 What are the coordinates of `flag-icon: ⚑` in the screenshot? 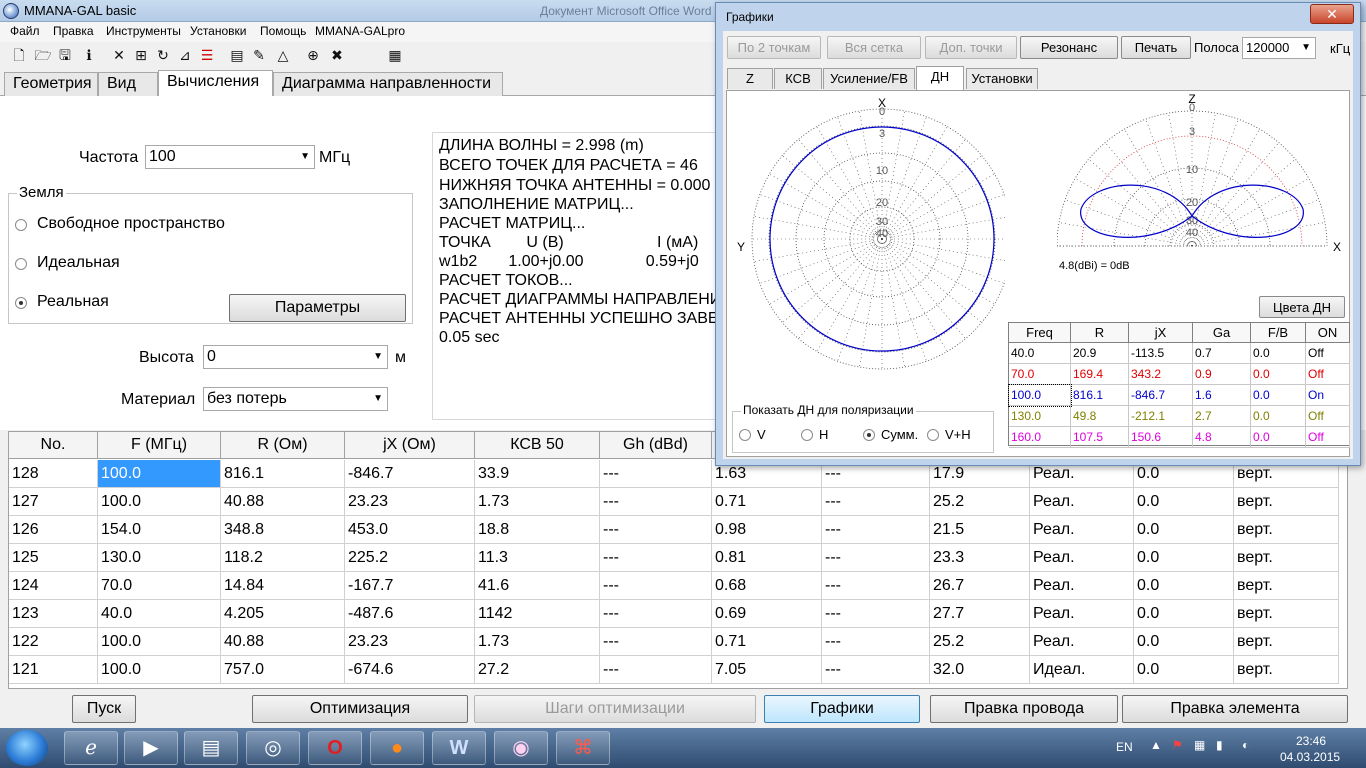 It's located at (1177, 745).